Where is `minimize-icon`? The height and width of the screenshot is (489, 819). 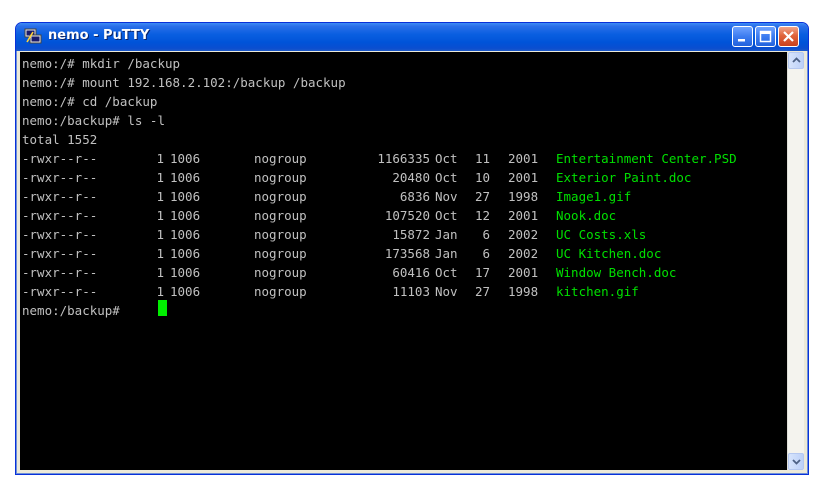
minimize-icon is located at coordinates (741, 40).